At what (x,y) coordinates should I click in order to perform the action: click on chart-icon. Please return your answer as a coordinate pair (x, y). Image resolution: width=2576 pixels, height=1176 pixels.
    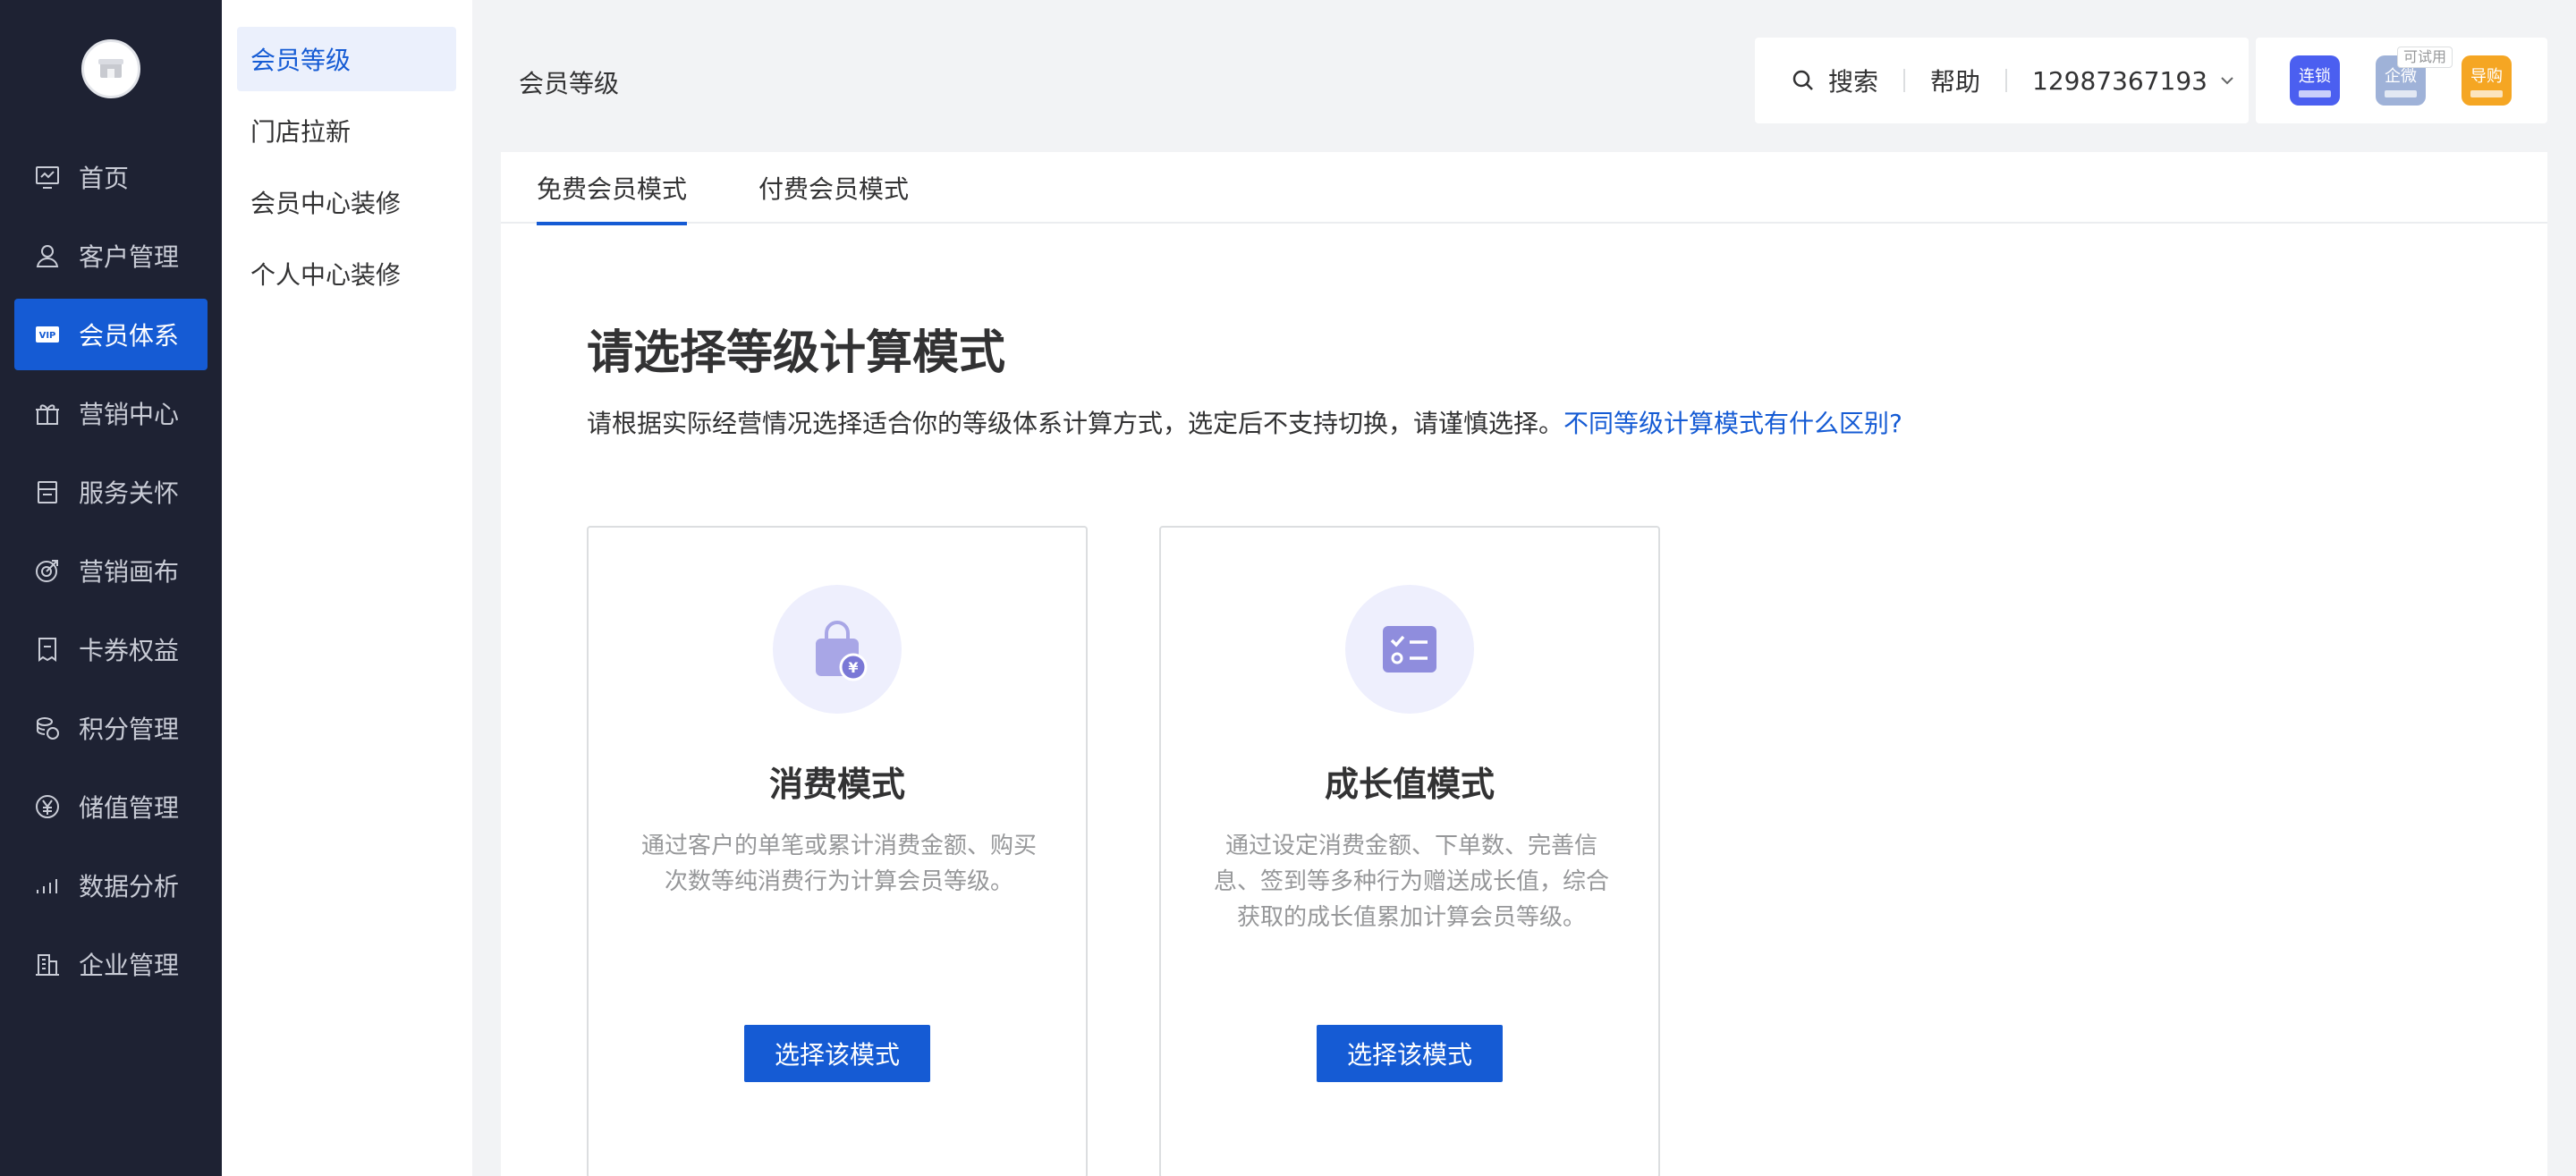
    Looking at the image, I should click on (47, 885).